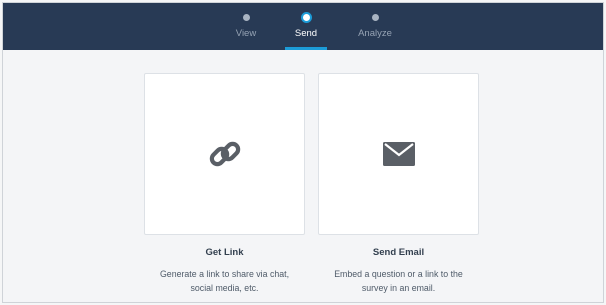 The image size is (606, 305). Describe the element at coordinates (306, 26) in the screenshot. I see `step-send: Send` at that location.